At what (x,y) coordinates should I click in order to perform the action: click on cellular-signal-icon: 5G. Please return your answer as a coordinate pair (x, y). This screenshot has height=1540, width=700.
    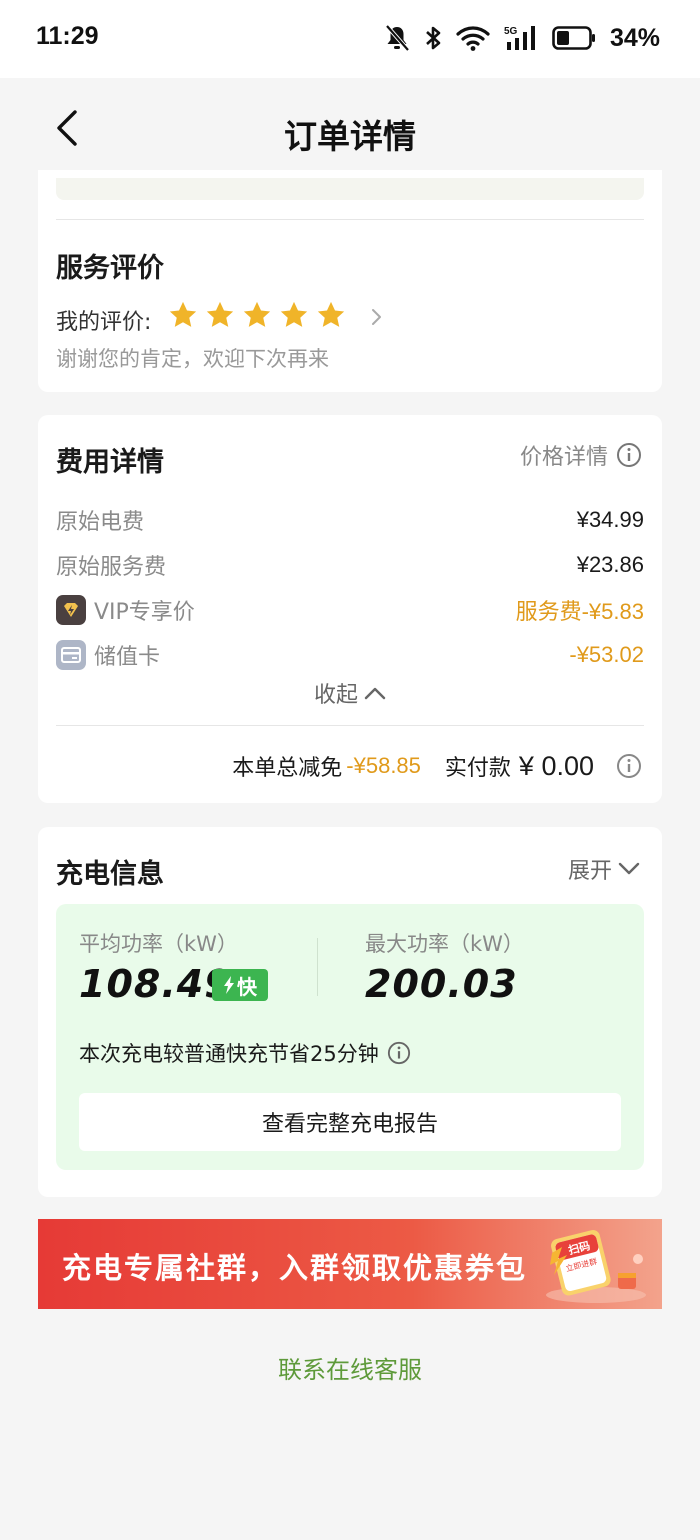
    Looking at the image, I should click on (519, 38).